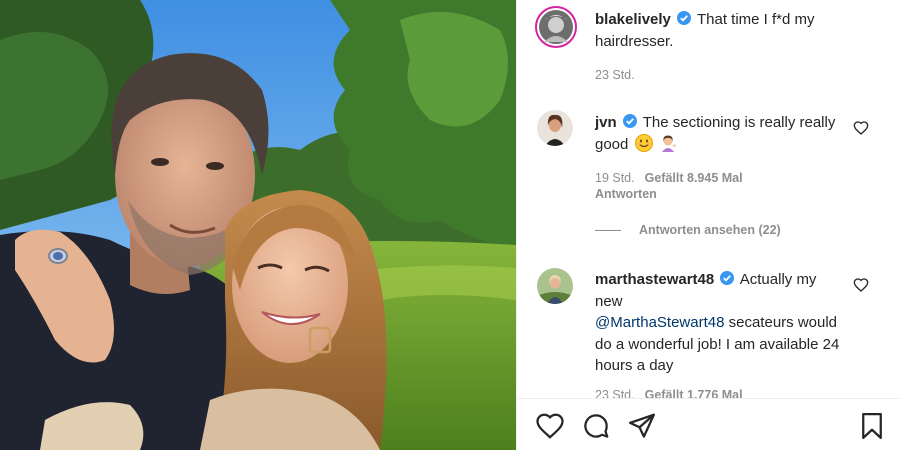 The height and width of the screenshot is (450, 900). Describe the element at coordinates (659, 322) in the screenshot. I see `mention-link: @MarthaStewart48` at that location.